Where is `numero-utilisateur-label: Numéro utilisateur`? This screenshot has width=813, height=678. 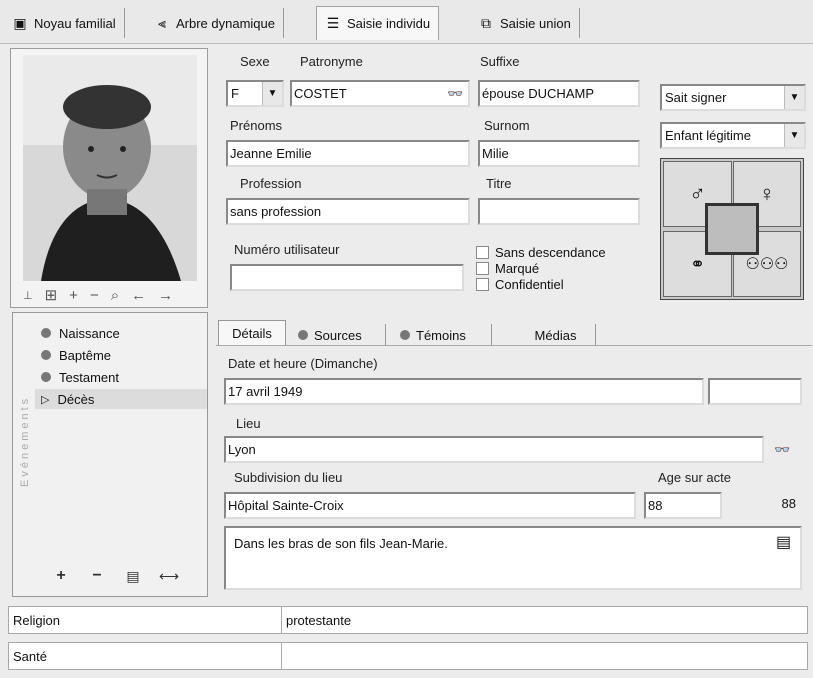
numero-utilisateur-label: Numéro utilisateur is located at coordinates (287, 249).